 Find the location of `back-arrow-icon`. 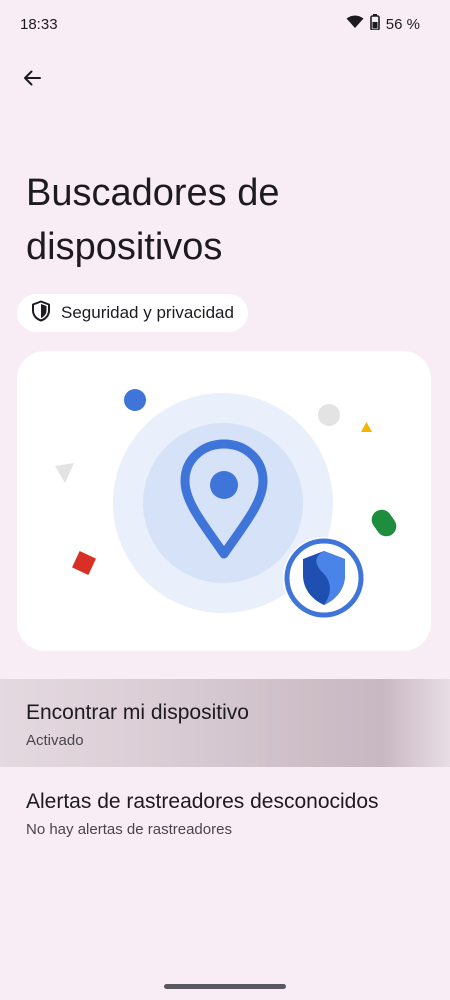

back-arrow-icon is located at coordinates (32, 80).